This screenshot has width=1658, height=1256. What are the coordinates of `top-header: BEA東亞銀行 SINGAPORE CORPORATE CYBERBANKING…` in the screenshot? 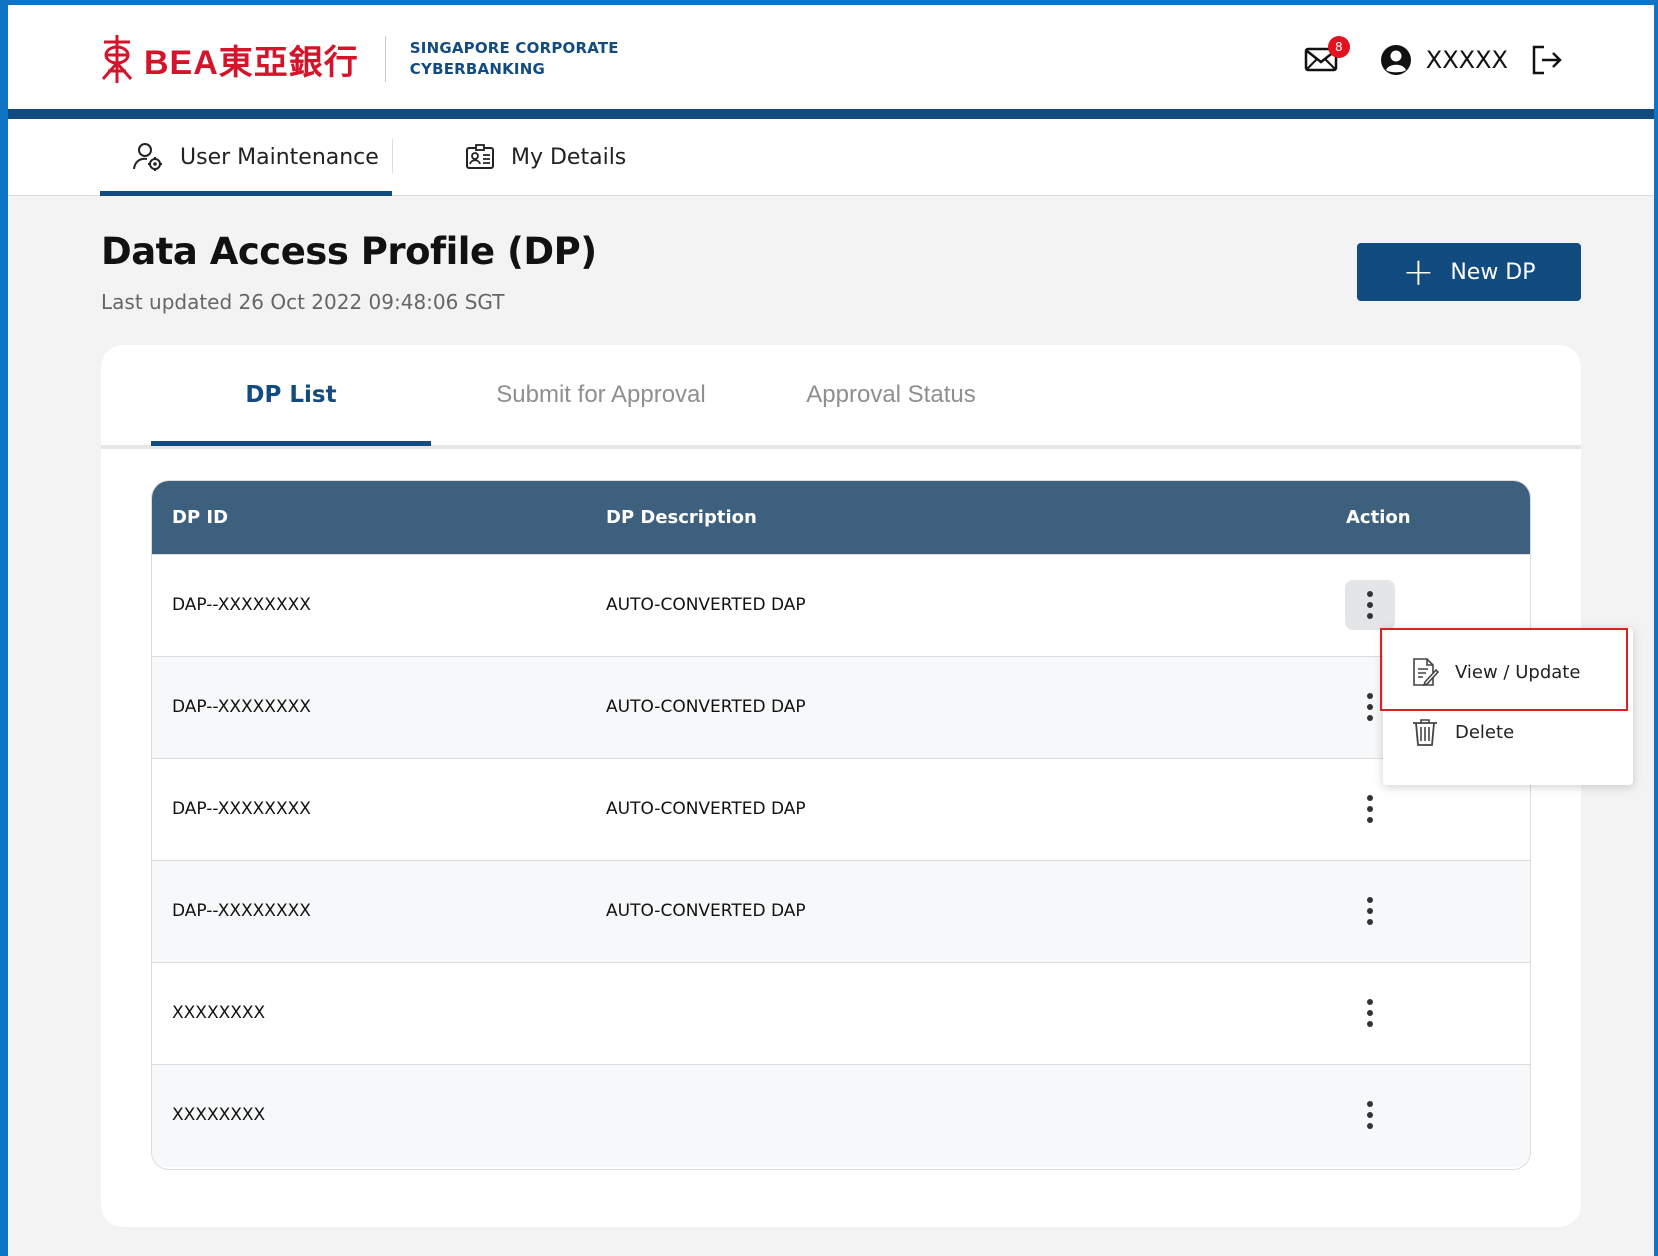 It's located at (831, 62).